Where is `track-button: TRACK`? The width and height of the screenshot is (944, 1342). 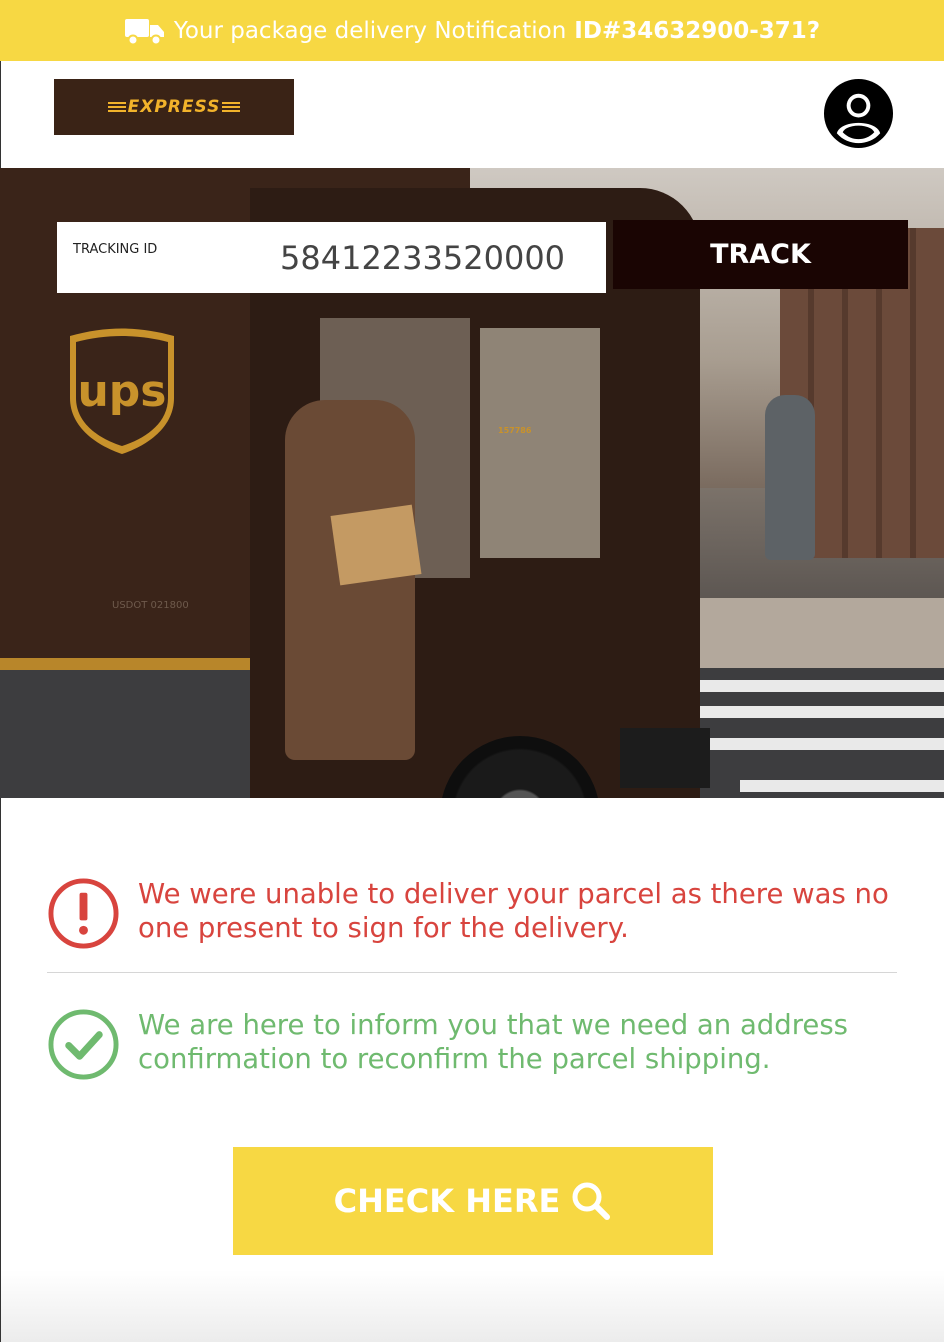 track-button: TRACK is located at coordinates (760, 254).